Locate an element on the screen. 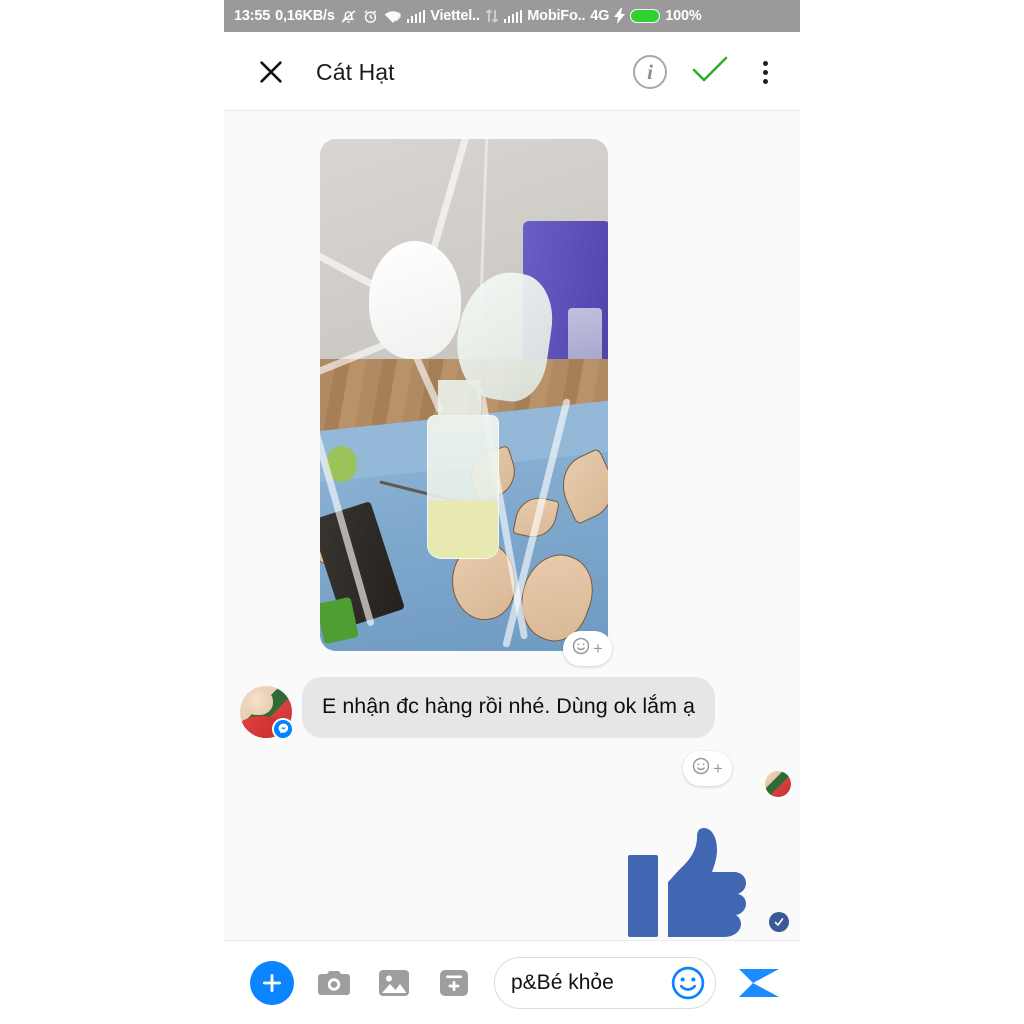 The height and width of the screenshot is (1024, 1024). send-button is located at coordinates (759, 983).